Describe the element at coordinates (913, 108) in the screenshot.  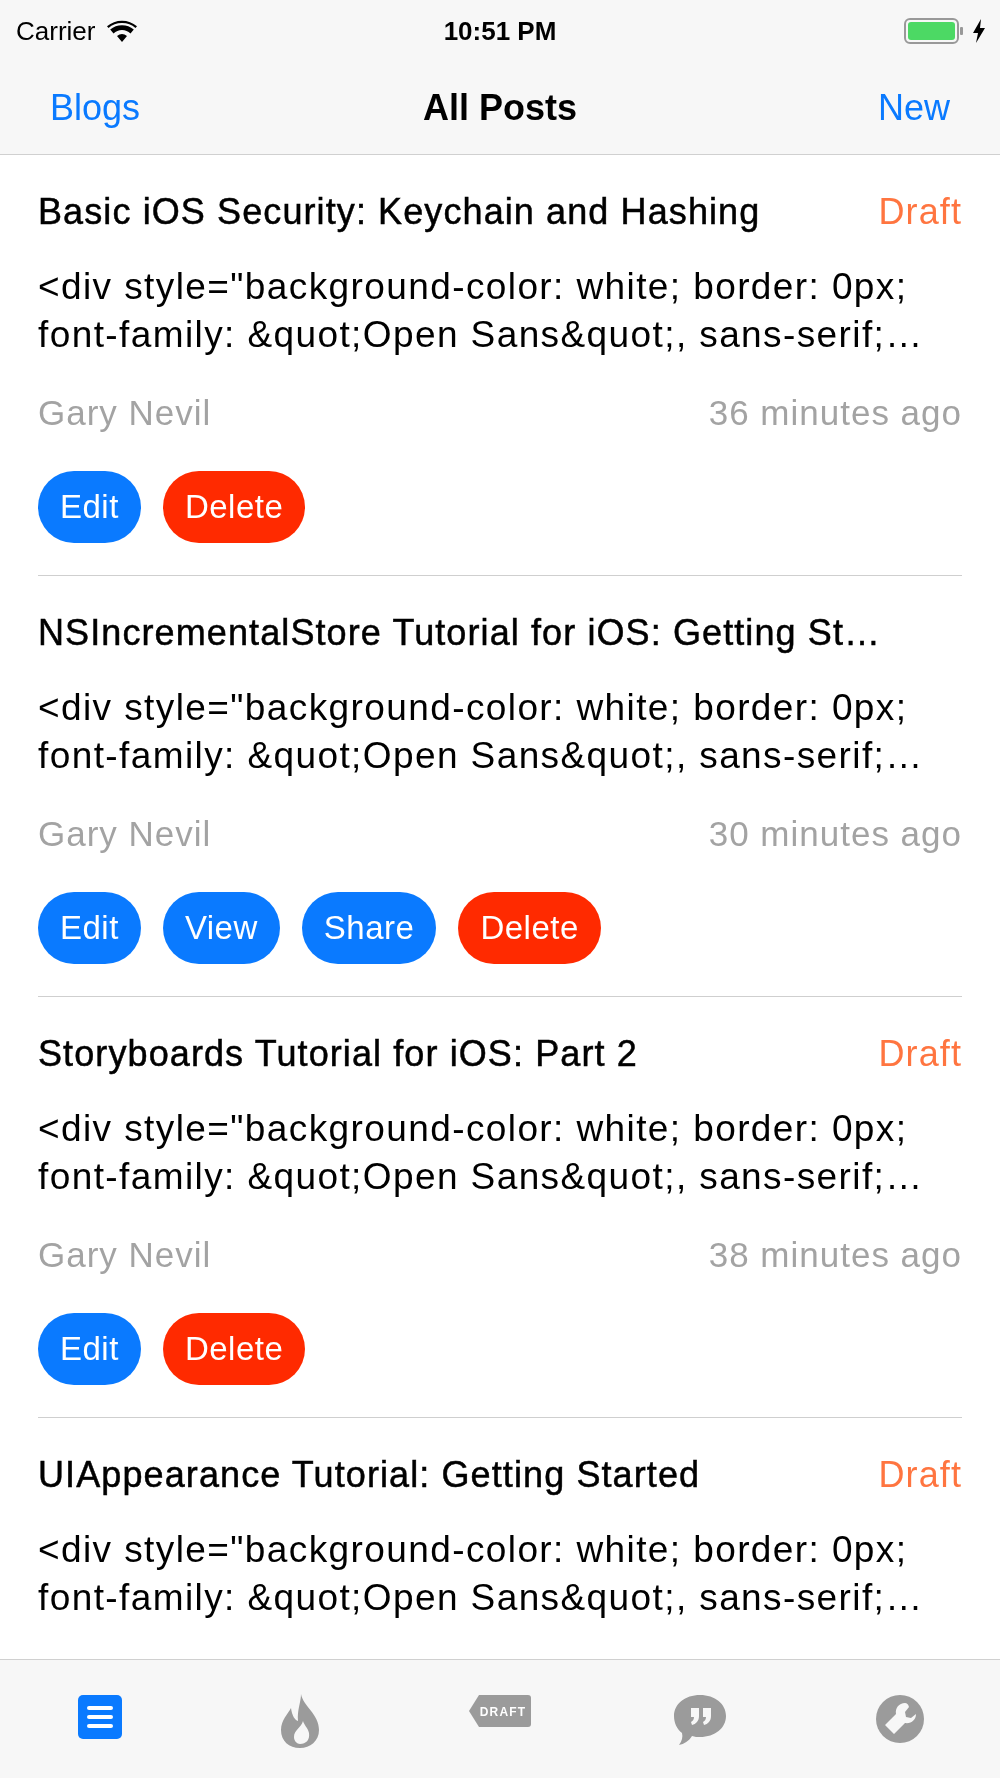
I see `new-post-link: New` at that location.